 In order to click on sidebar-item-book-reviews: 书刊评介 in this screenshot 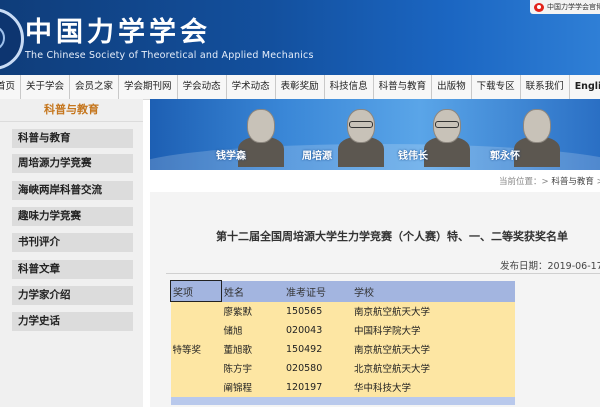, I will do `click(72, 242)`.